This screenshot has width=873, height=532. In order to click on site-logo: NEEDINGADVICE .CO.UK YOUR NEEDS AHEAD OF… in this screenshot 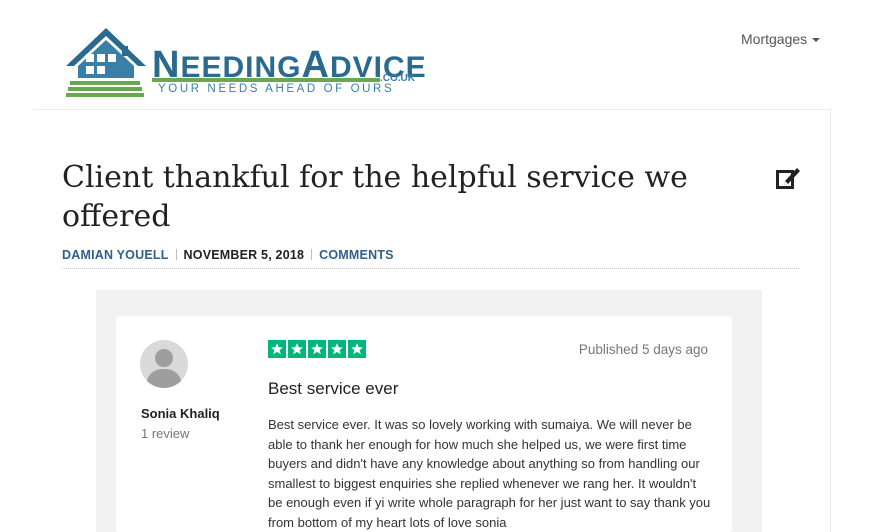, I will do `click(247, 62)`.